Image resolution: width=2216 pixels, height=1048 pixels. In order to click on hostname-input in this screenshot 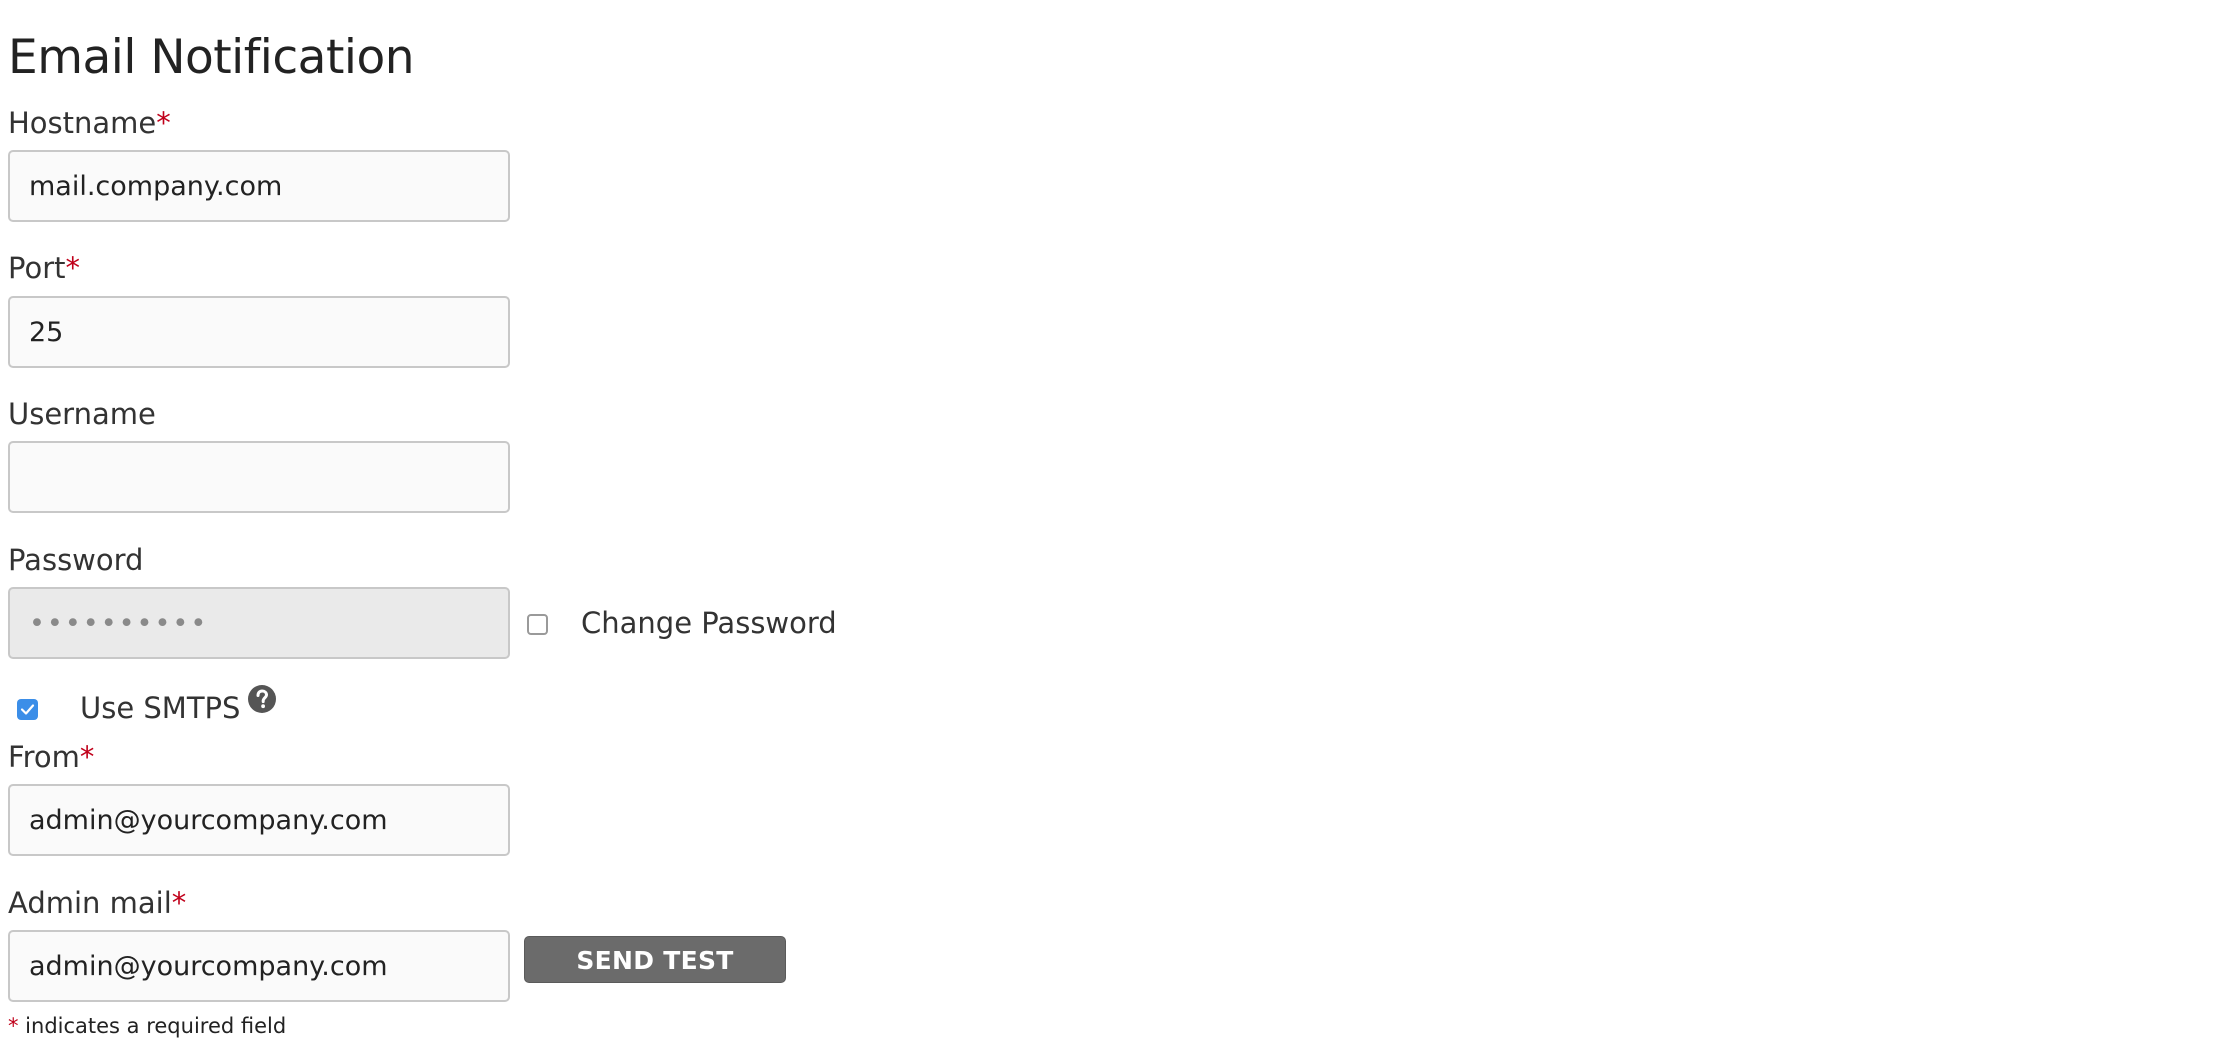, I will do `click(259, 186)`.